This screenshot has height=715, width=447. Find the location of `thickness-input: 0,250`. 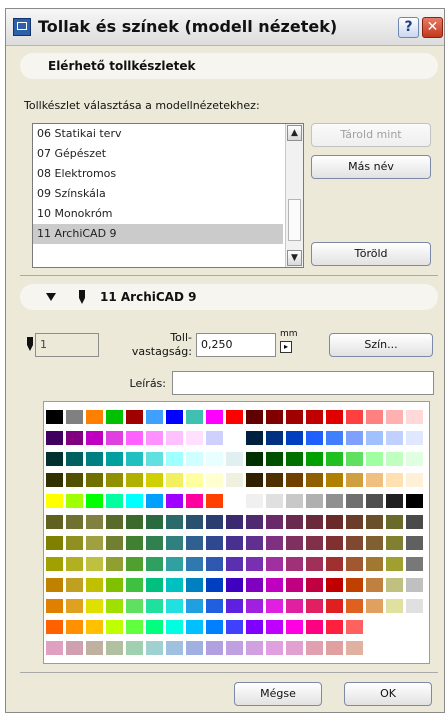

thickness-input: 0,250 is located at coordinates (236, 345).